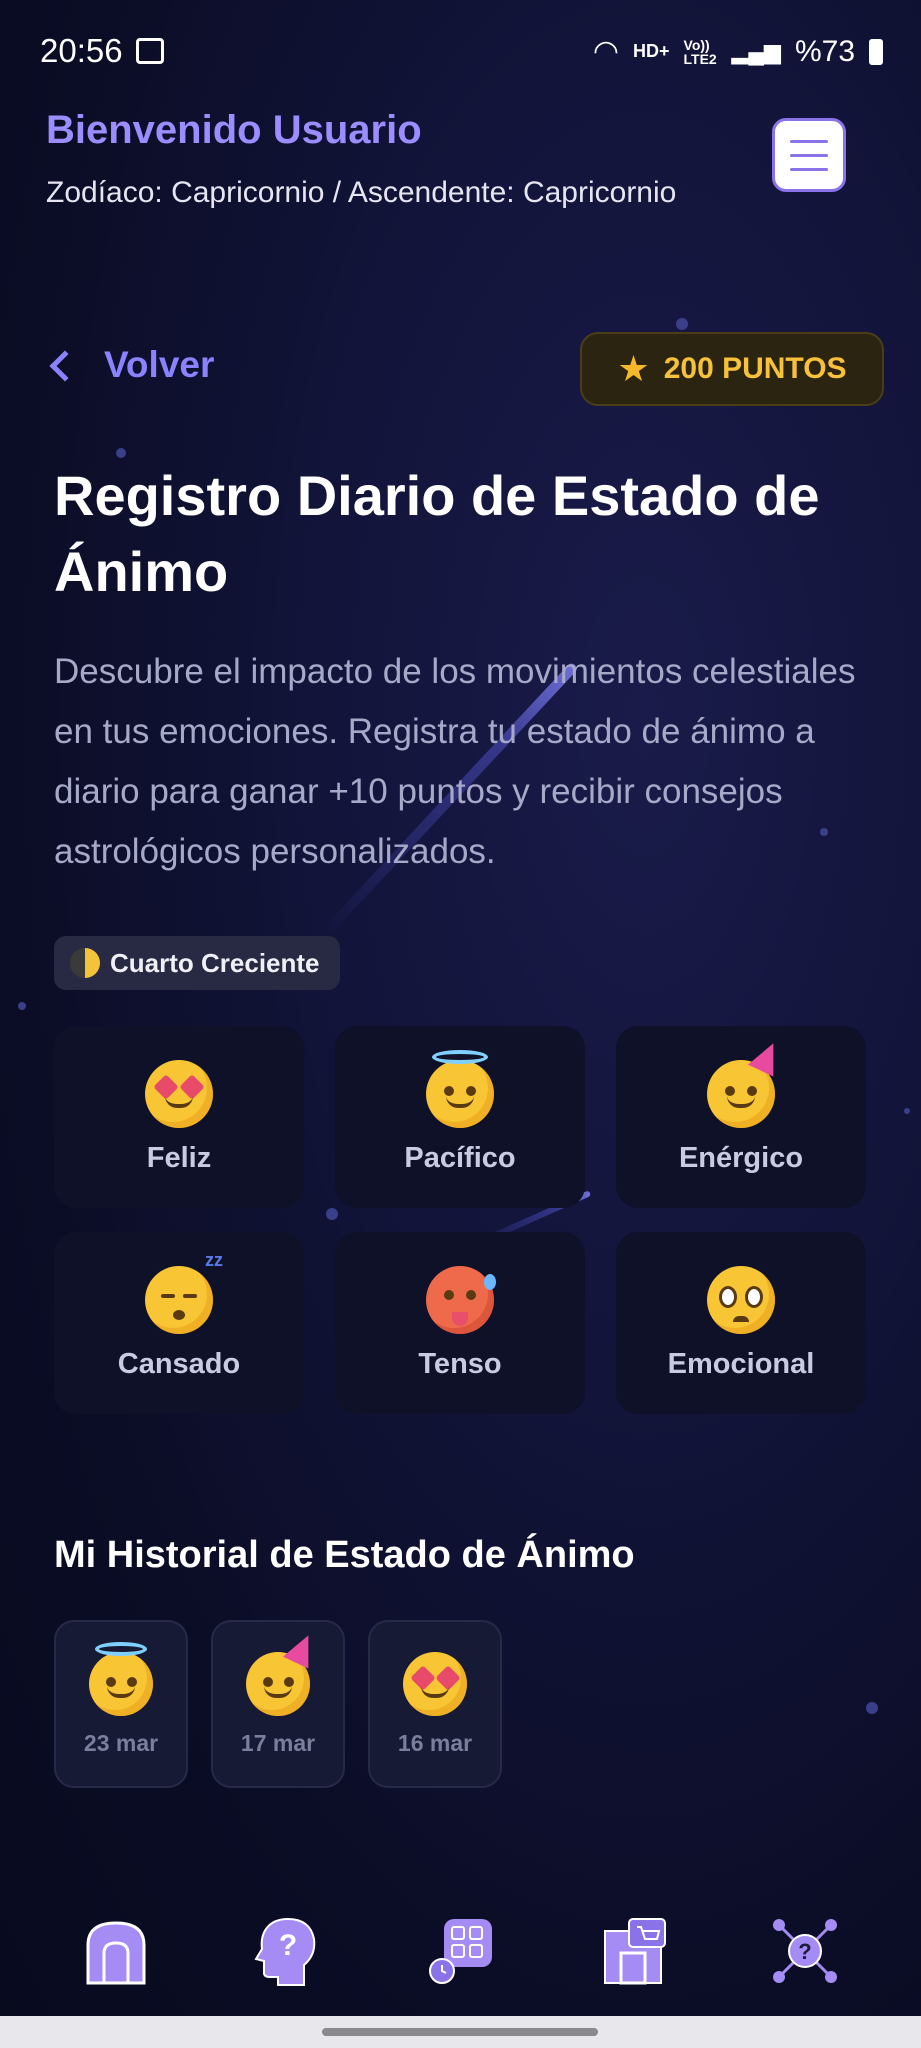 The image size is (921, 2048). What do you see at coordinates (700, 51) in the screenshot?
I see `lte-indicator: Vo)) LTE2` at bounding box center [700, 51].